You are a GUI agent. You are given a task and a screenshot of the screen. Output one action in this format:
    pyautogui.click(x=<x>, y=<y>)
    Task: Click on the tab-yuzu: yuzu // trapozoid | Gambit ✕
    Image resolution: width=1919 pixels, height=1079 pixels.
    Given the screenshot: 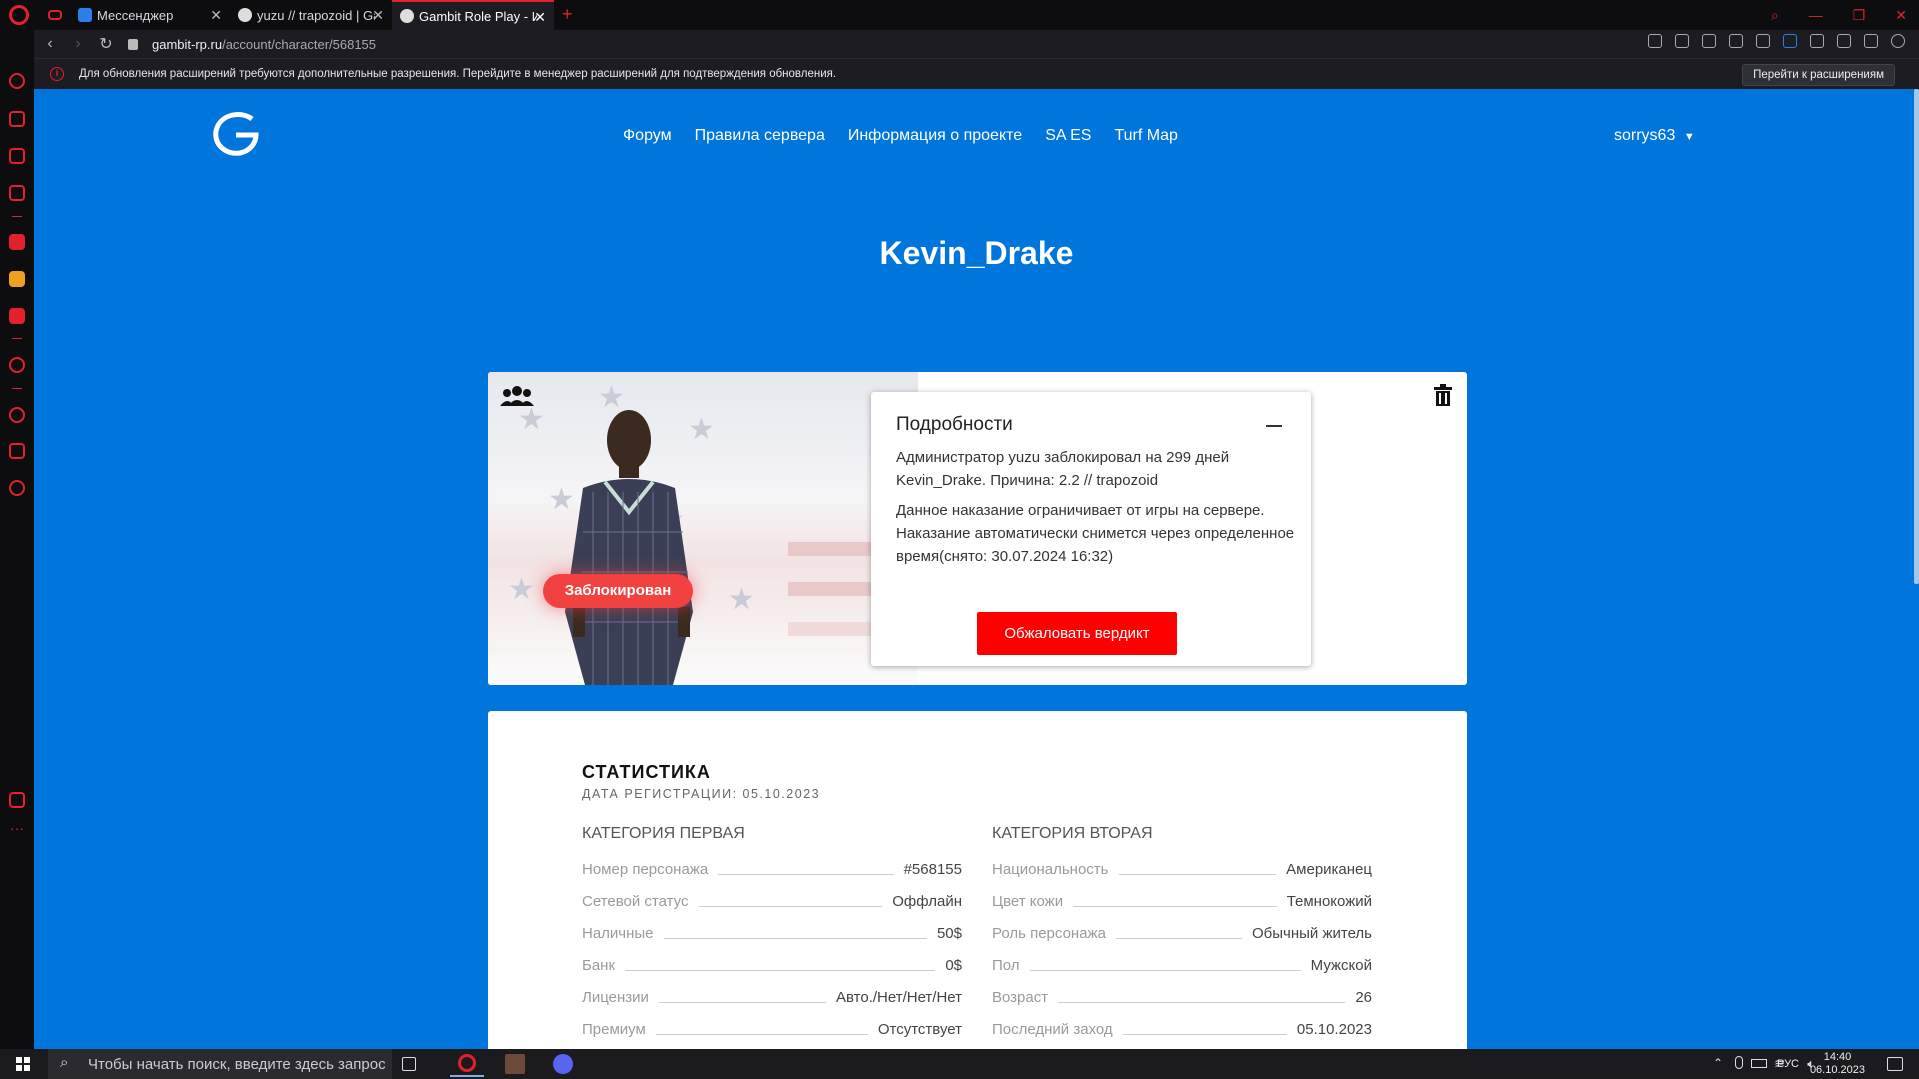 What is the action you would take?
    pyautogui.click(x=311, y=15)
    